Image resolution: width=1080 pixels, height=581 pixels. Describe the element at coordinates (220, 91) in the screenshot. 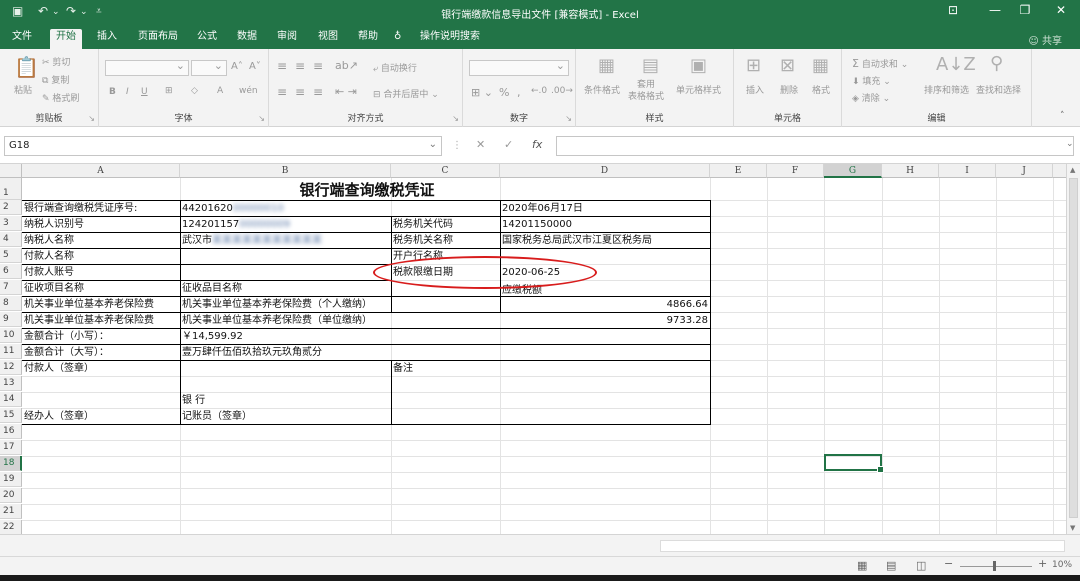

I see `font-color-icon: A` at that location.